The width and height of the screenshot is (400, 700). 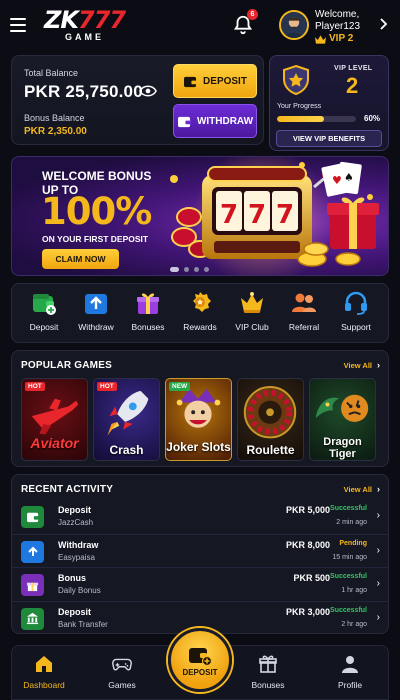 I want to click on nav-profile: Profile, so click(x=350, y=672).